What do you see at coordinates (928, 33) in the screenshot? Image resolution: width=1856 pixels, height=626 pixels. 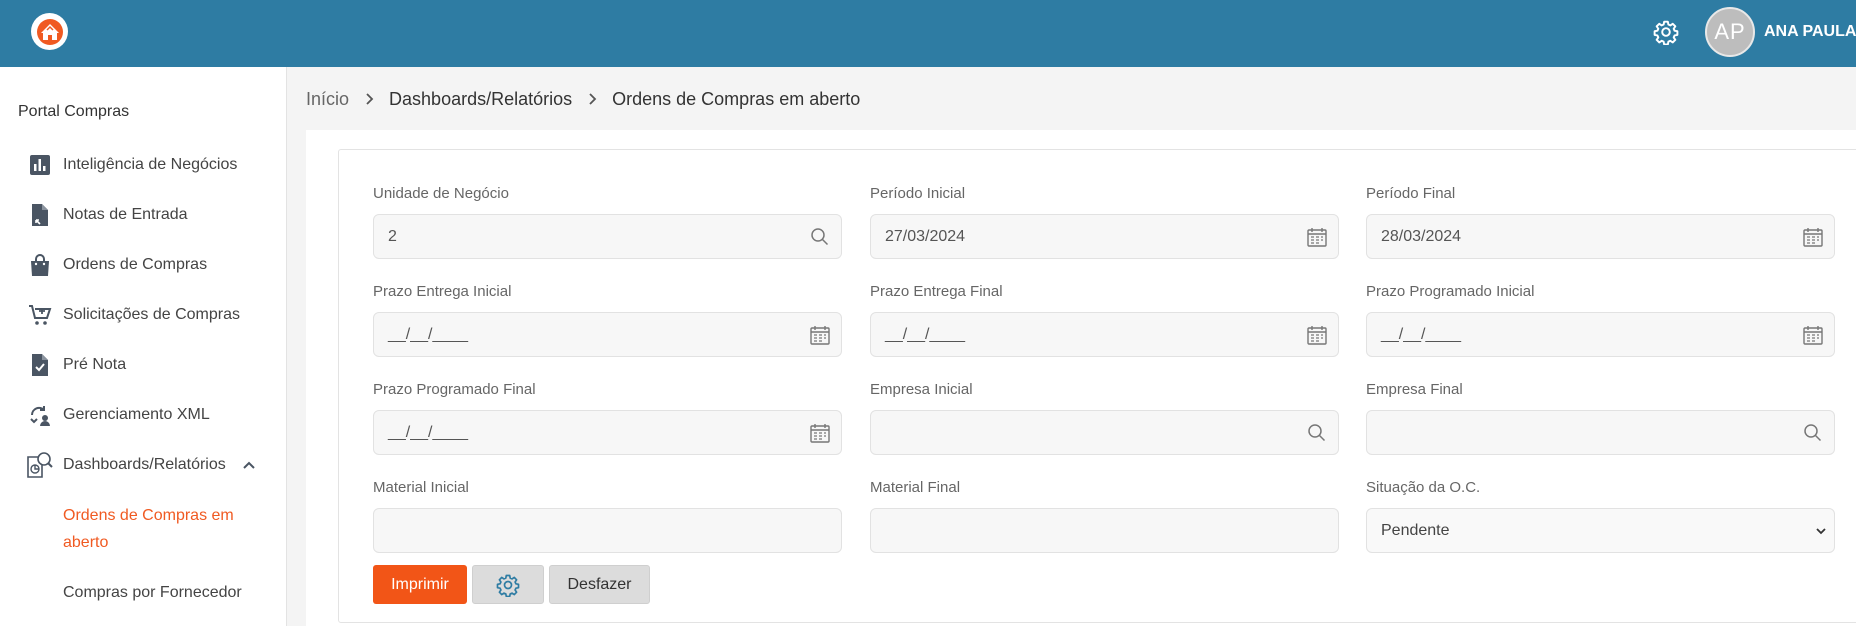 I see `top-bar: AP ANA PAULA S` at bounding box center [928, 33].